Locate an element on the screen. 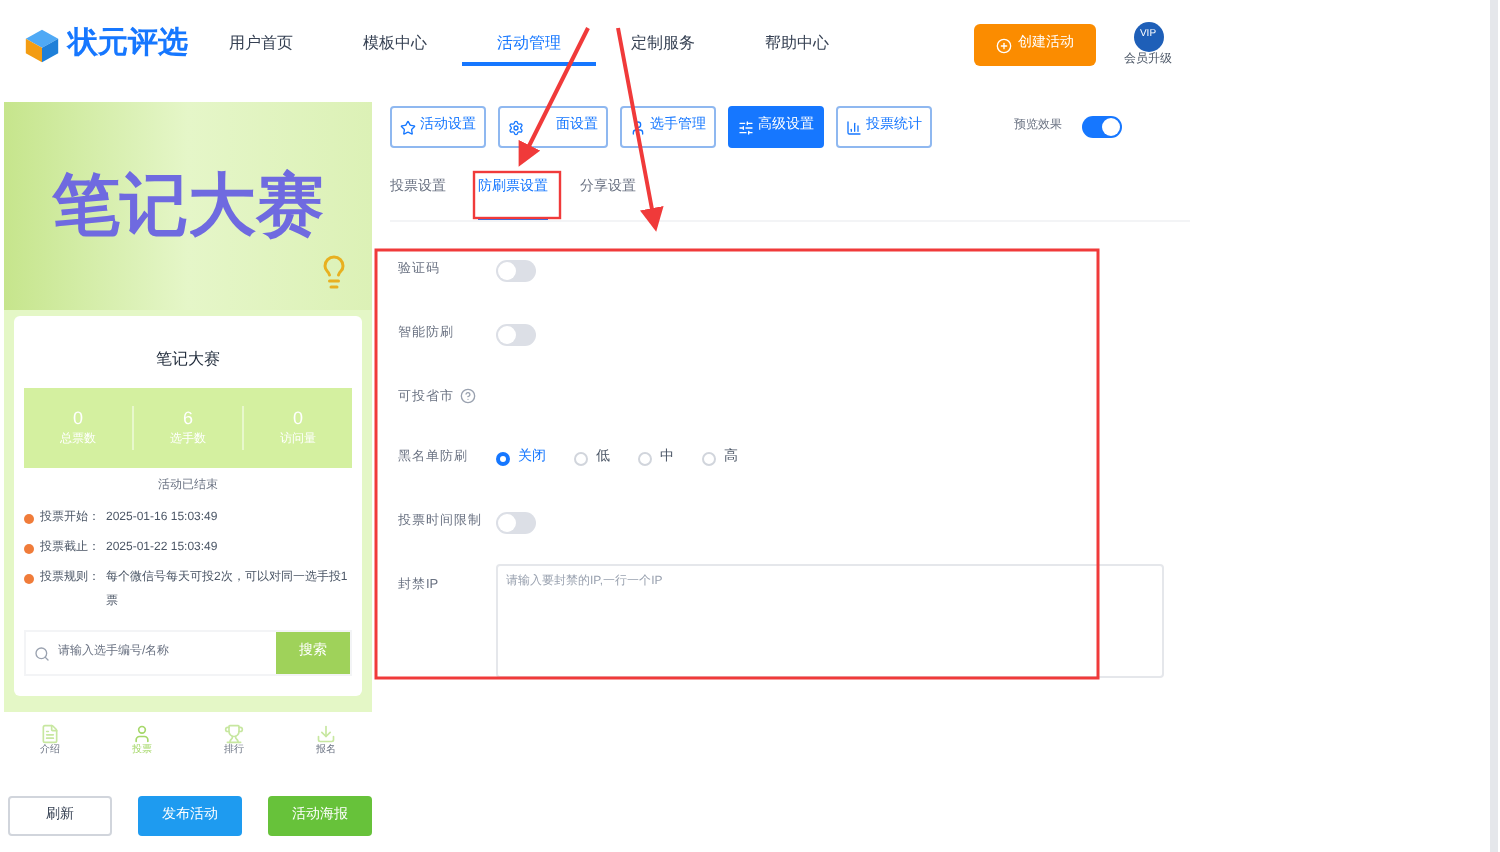 Image resolution: width=1500 pixels, height=852 pixels. stat-value: 6 is located at coordinates (187, 418).